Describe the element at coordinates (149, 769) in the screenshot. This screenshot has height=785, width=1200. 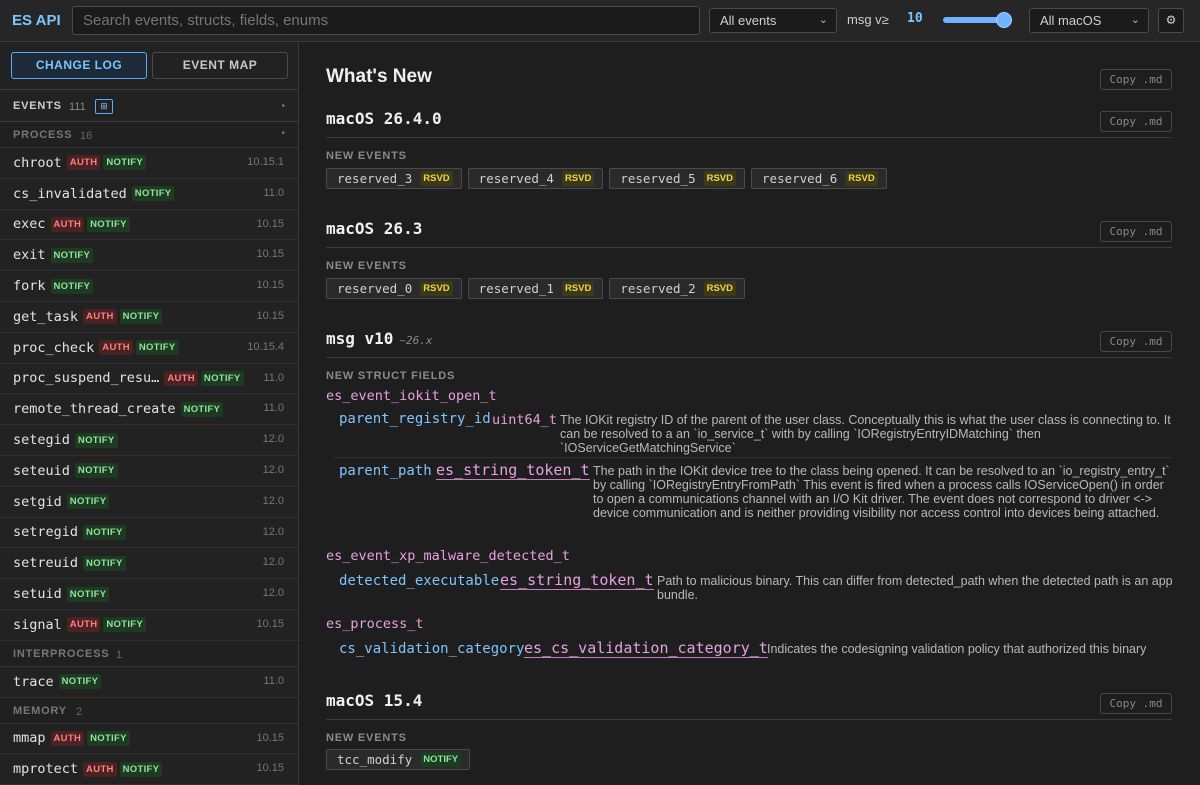
I see `sidebar-event-item: mprotect AUTH NOTIFY 10.15` at that location.